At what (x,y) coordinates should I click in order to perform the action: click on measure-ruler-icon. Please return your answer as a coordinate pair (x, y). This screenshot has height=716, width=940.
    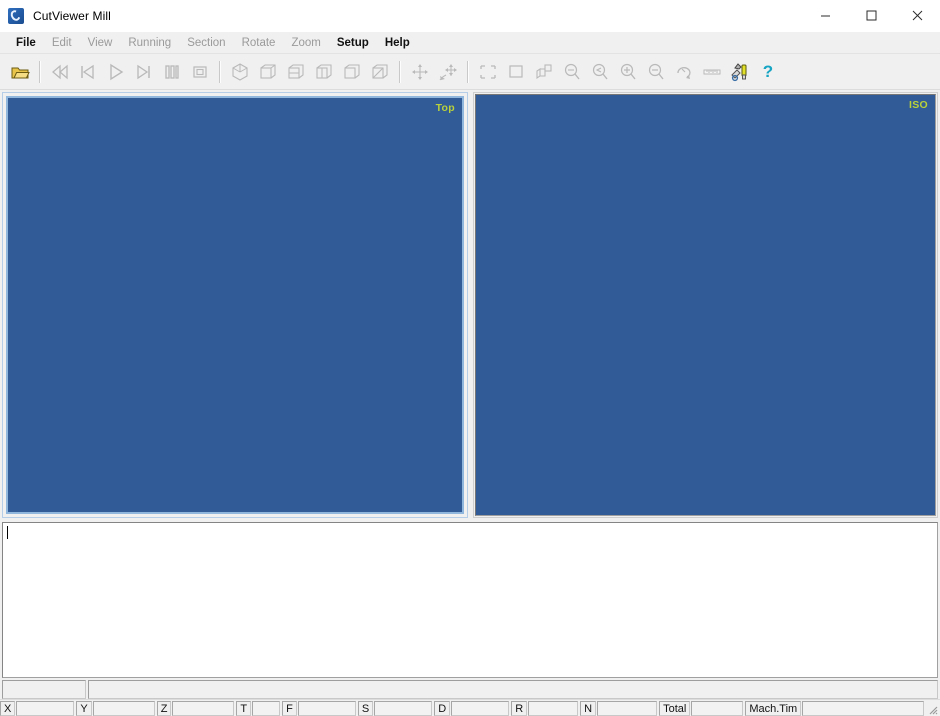
    Looking at the image, I should click on (712, 72).